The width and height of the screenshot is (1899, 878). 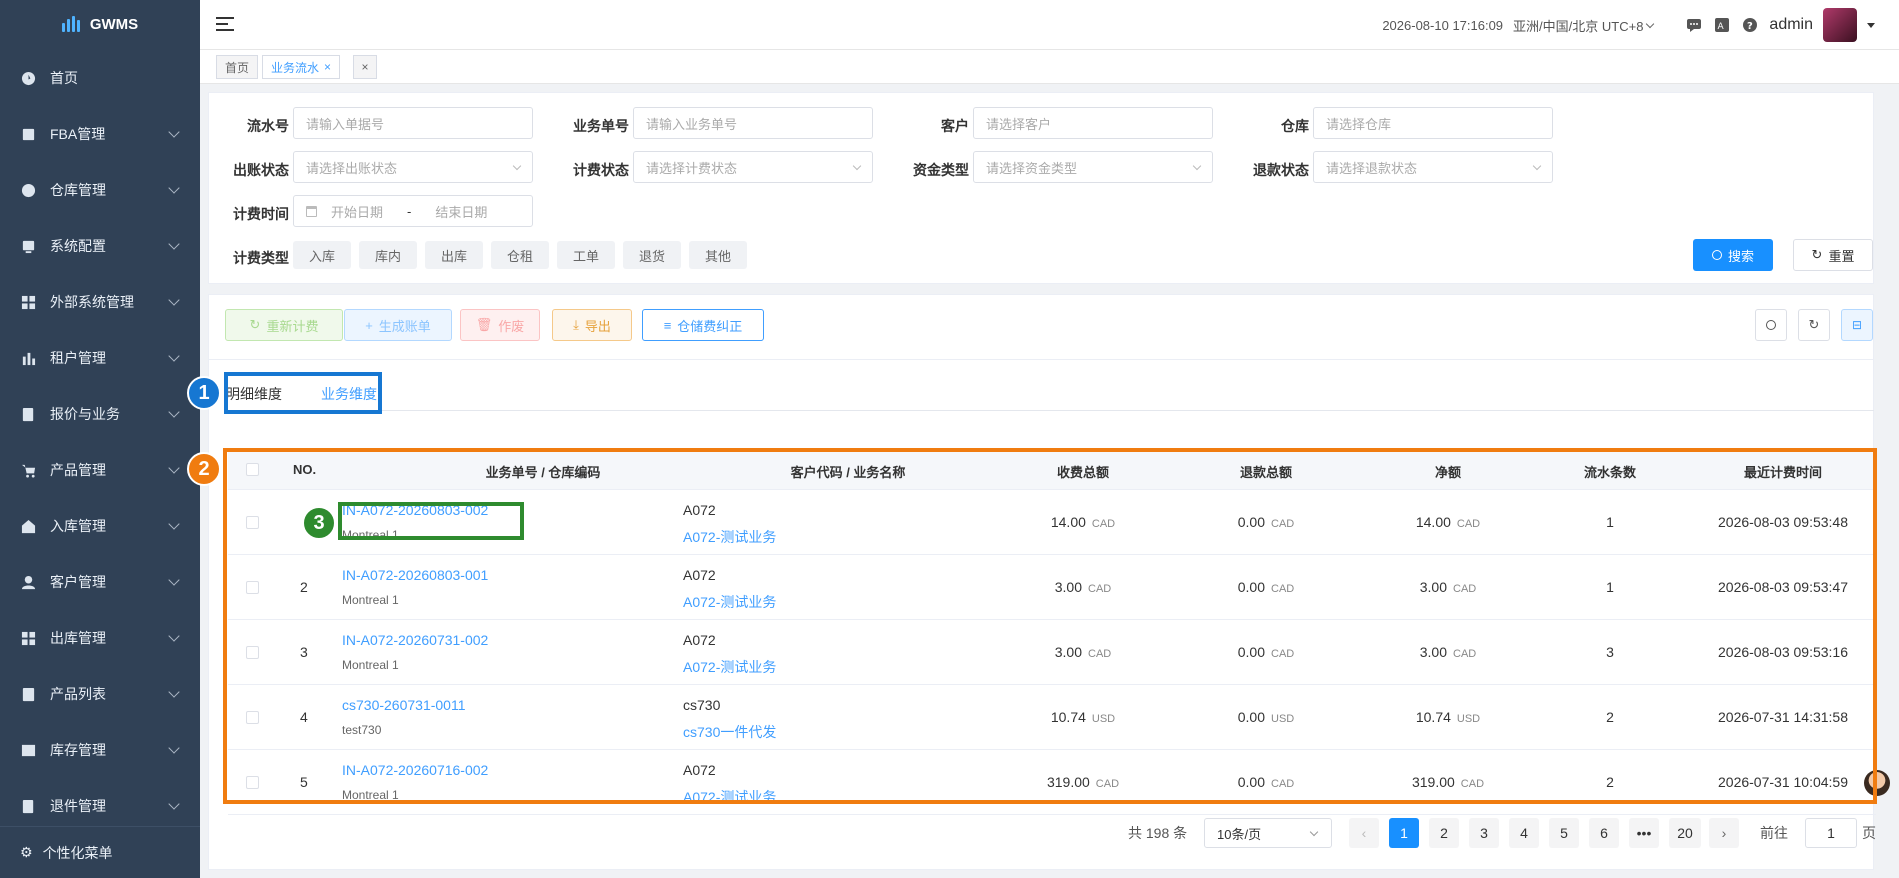 What do you see at coordinates (100, 414) in the screenshot?
I see `sidebar-item-6: 报价与业务` at bounding box center [100, 414].